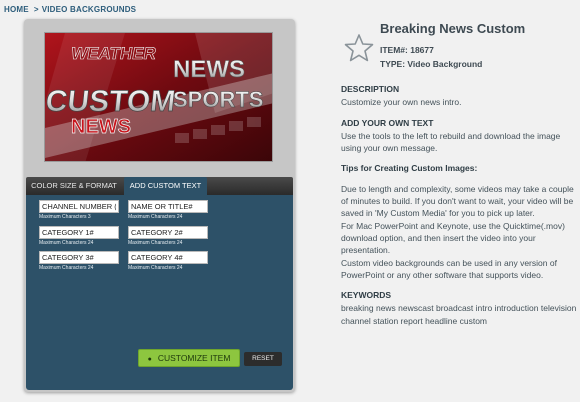  What do you see at coordinates (165, 186) in the screenshot?
I see `tab-add-custom-text: ADD CUSTOM TEXT` at bounding box center [165, 186].